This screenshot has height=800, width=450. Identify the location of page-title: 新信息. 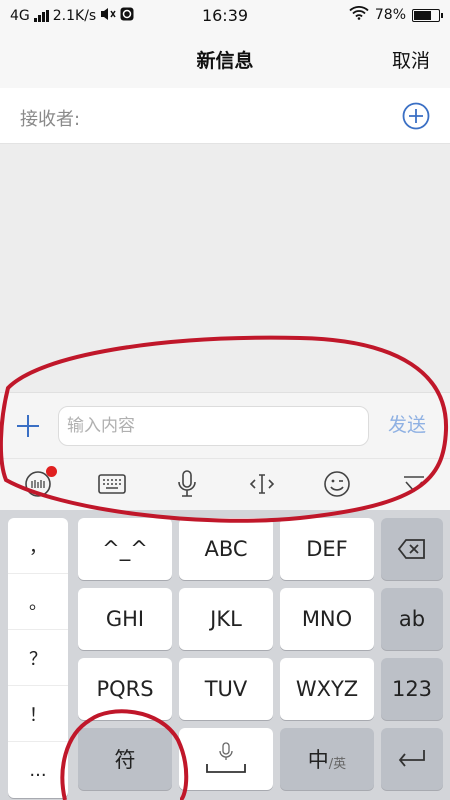
(225, 61).